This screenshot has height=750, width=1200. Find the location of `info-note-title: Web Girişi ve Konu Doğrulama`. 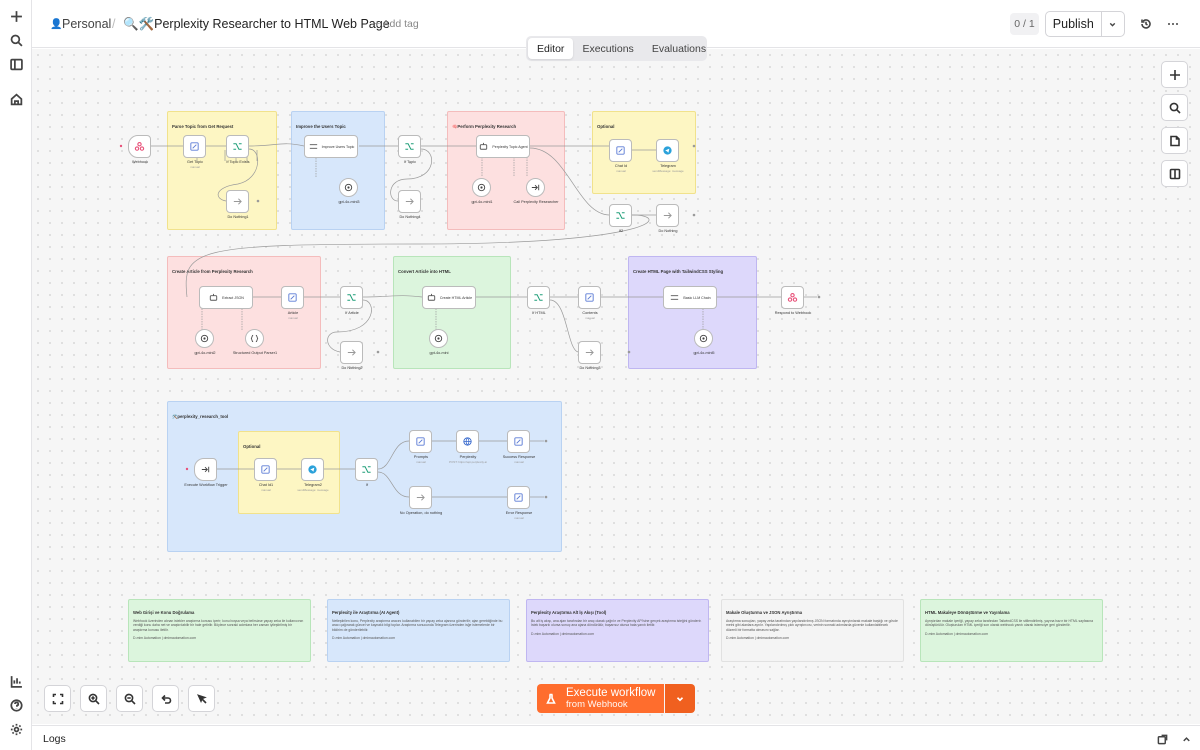

info-note-title: Web Girişi ve Konu Doğrulama is located at coordinates (164, 612).